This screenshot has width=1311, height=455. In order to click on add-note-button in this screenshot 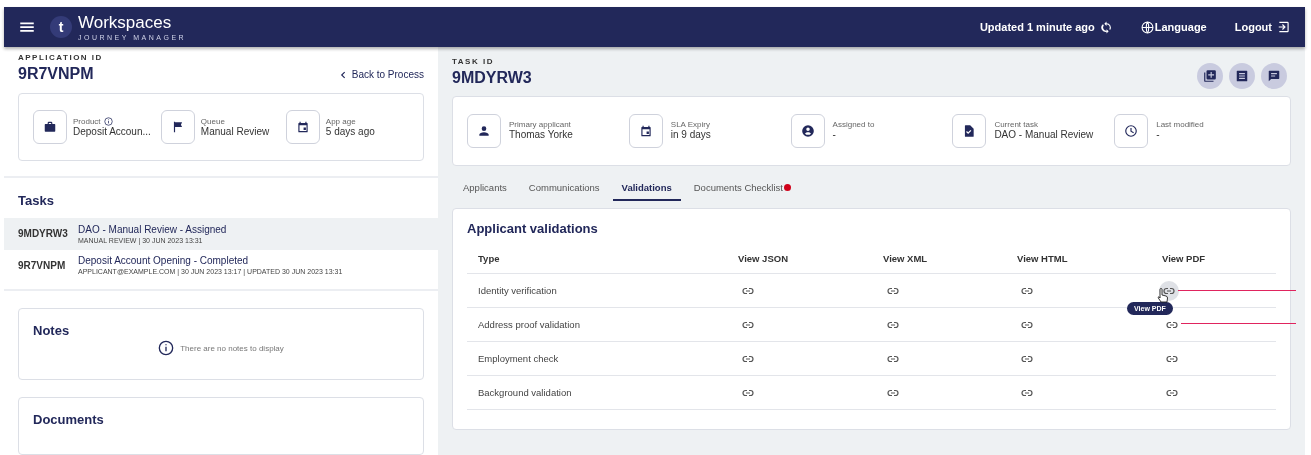, I will do `click(1210, 76)`.